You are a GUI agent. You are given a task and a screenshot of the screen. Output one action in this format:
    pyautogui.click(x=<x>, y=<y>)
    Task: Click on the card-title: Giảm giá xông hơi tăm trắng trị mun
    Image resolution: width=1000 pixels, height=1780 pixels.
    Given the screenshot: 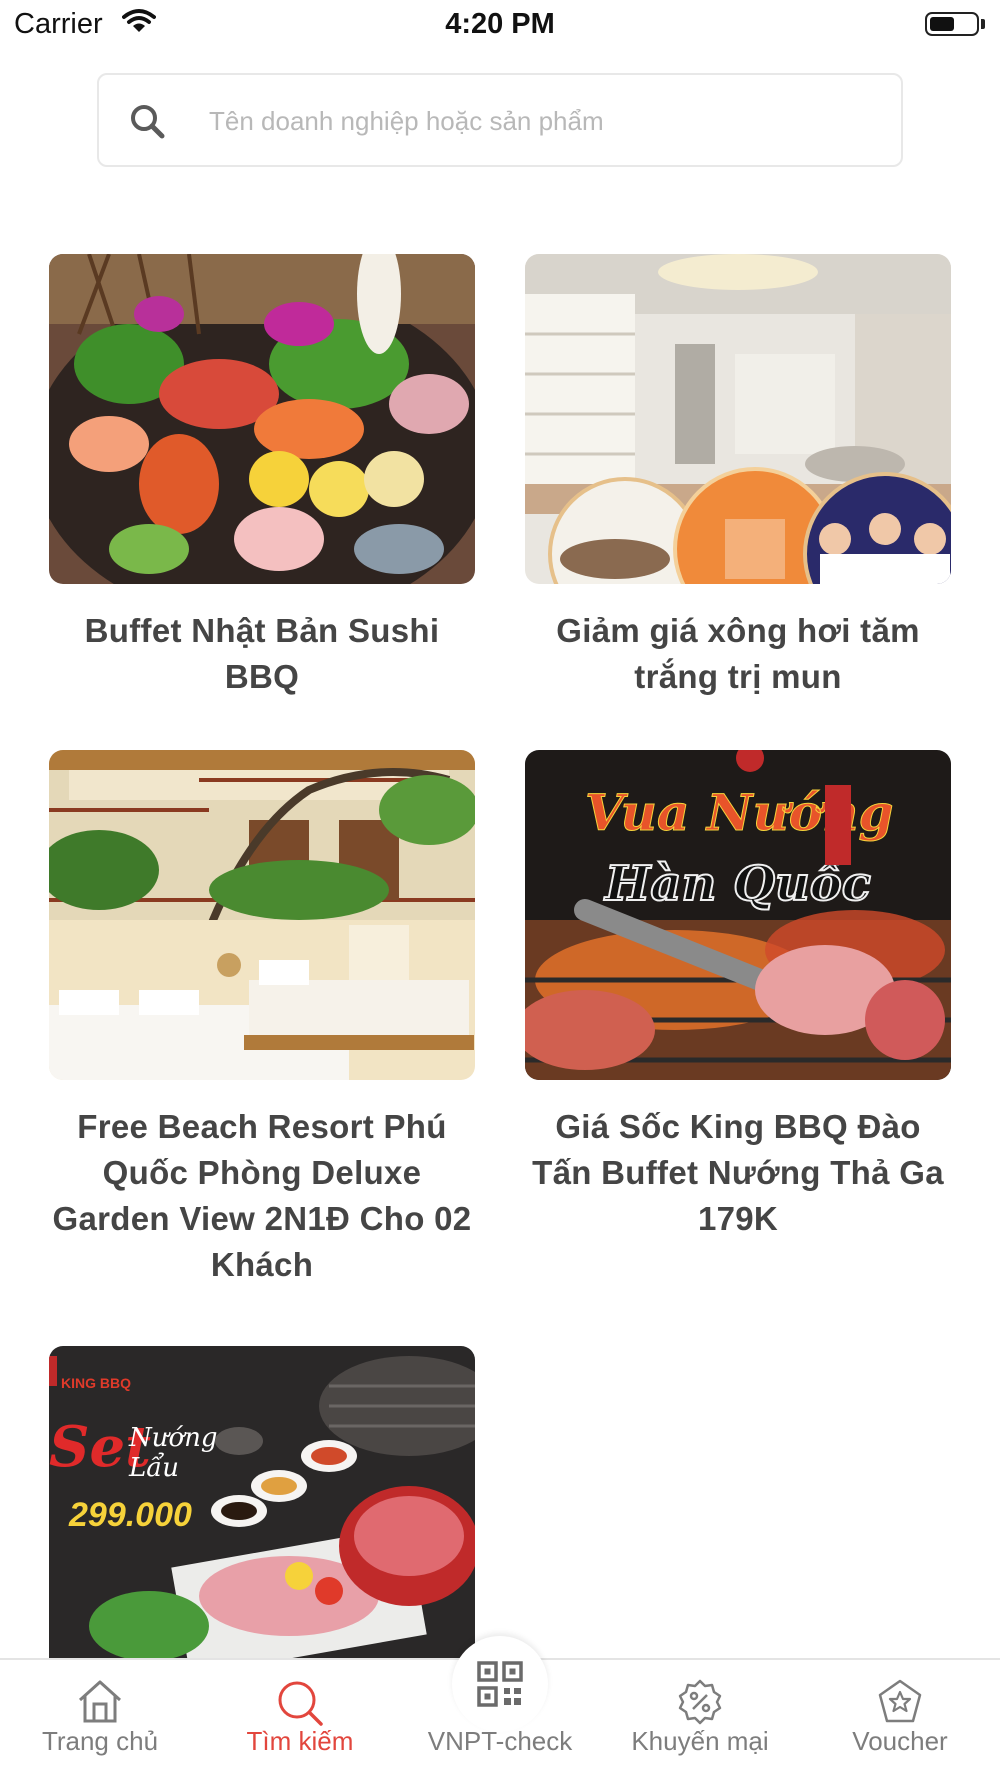 What is the action you would take?
    pyautogui.click(x=738, y=653)
    